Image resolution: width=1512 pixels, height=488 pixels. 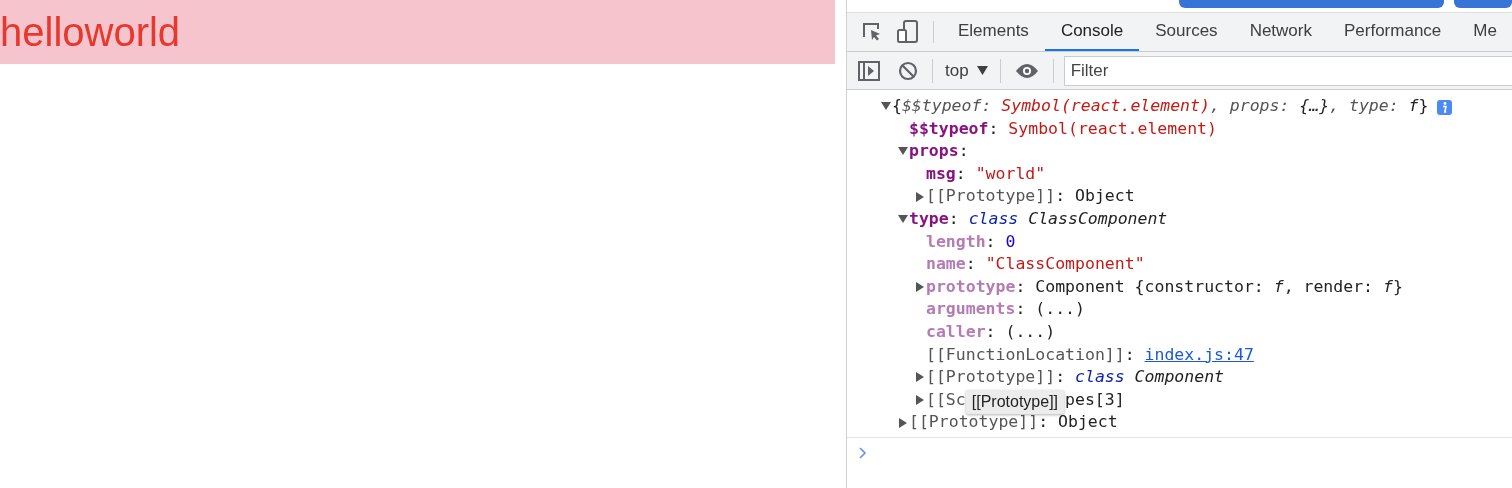 What do you see at coordinates (1484, 32) in the screenshot?
I see `panel-tab: Me` at bounding box center [1484, 32].